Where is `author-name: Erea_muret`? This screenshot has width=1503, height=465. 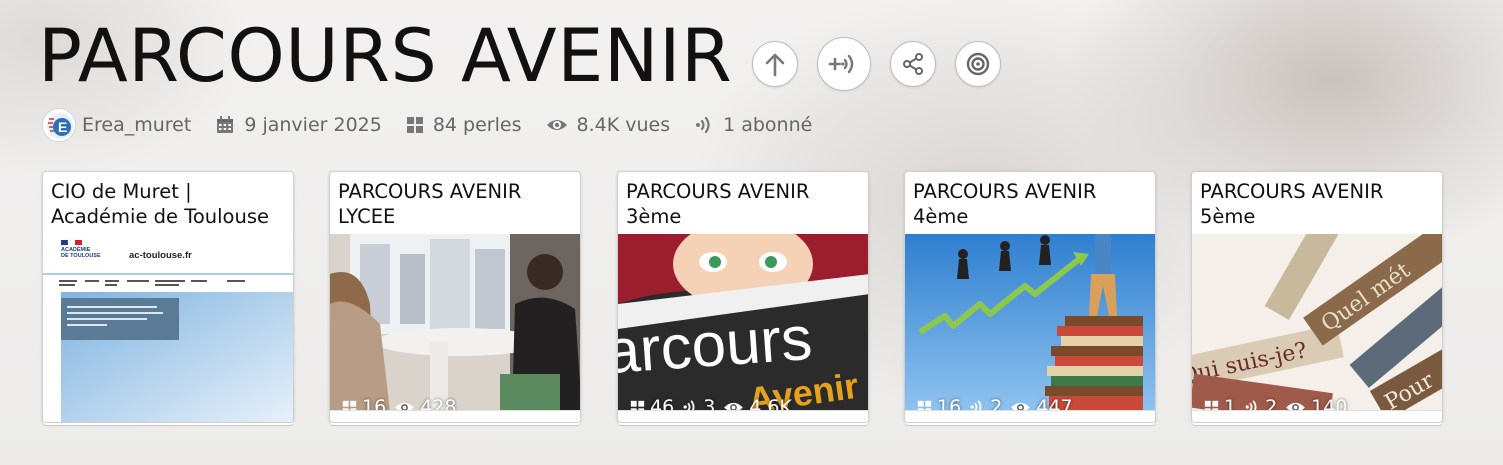 author-name: Erea_muret is located at coordinates (137, 125).